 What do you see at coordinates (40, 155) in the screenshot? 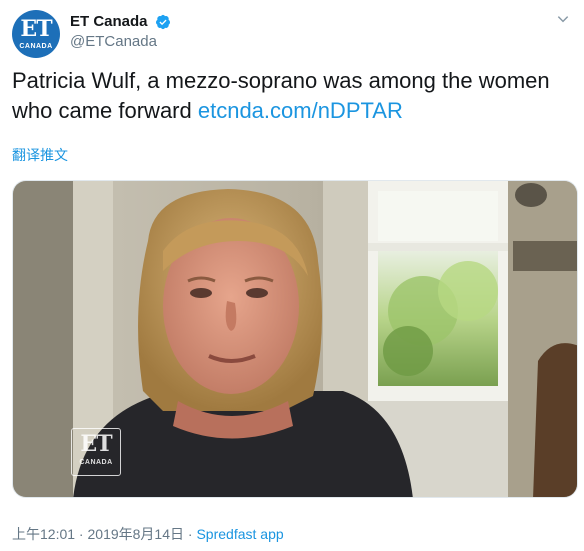
I see `translate-tweet-link: 翻译推文` at bounding box center [40, 155].